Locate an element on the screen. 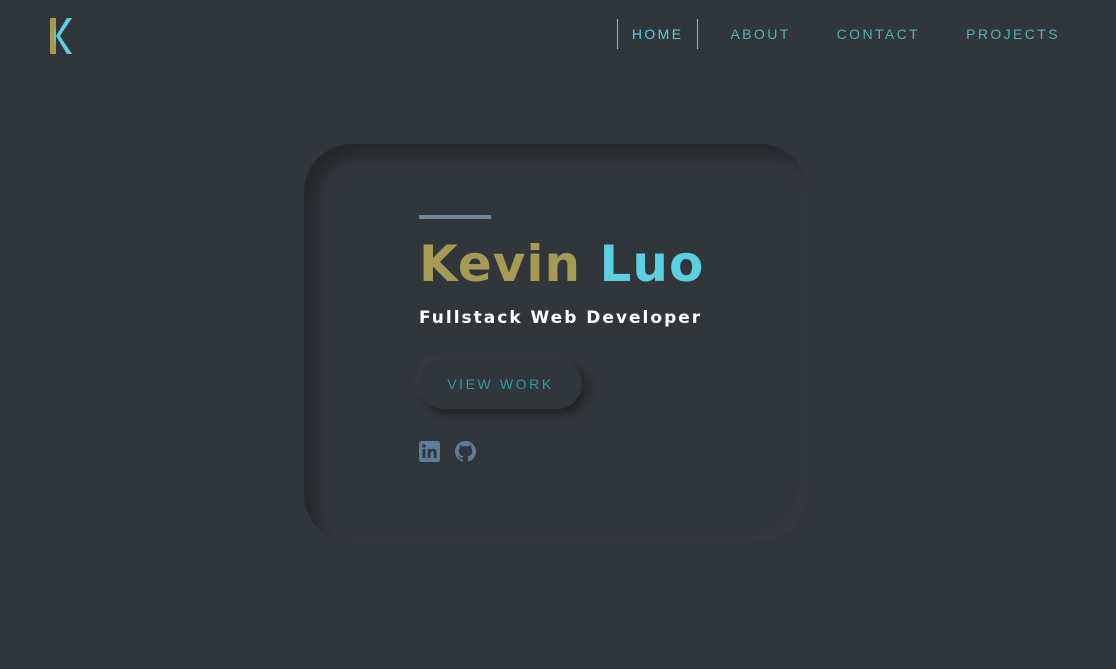 The image size is (1116, 669). logo-k-icon is located at coordinates (61, 36).